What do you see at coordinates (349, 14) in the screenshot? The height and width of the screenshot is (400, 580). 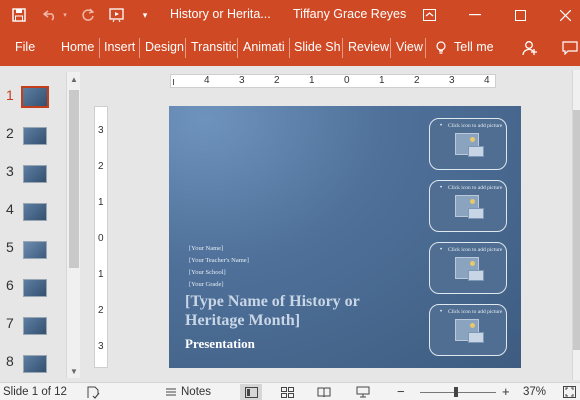 I see `user-name: Tiffany Grace Reyes` at bounding box center [349, 14].